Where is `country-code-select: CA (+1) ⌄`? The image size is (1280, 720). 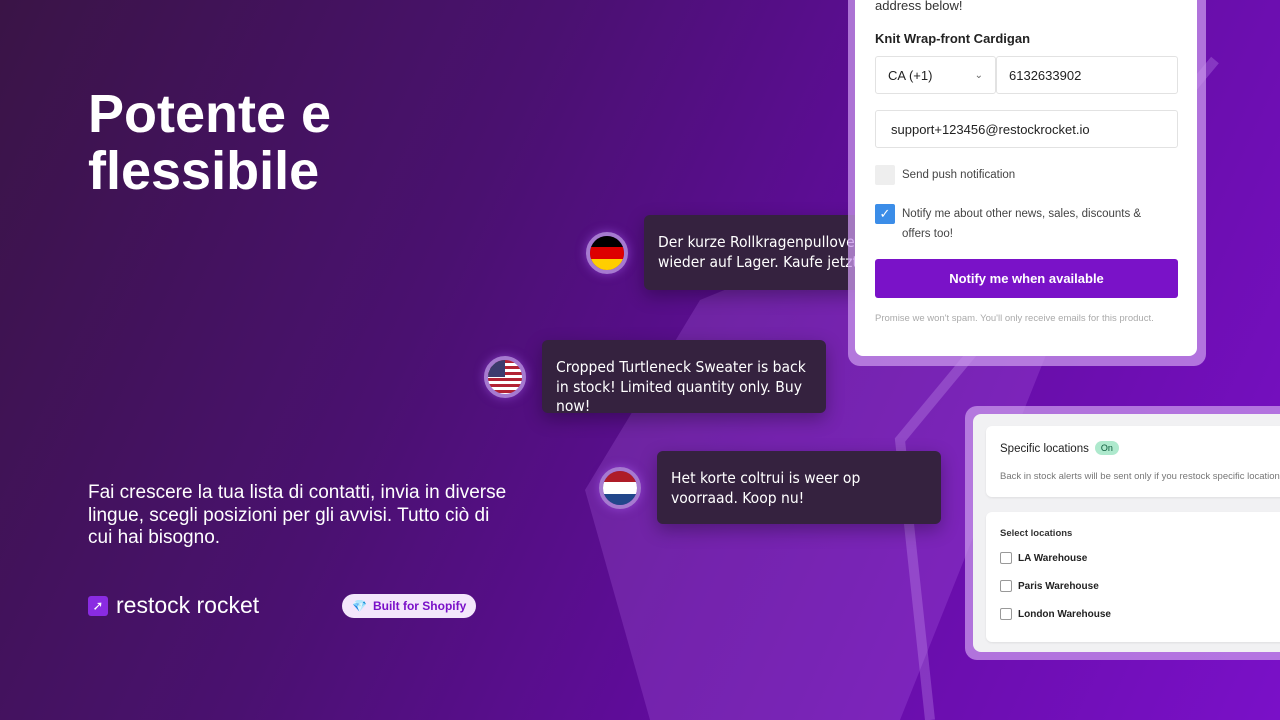
country-code-select: CA (+1) ⌄ is located at coordinates (935, 75).